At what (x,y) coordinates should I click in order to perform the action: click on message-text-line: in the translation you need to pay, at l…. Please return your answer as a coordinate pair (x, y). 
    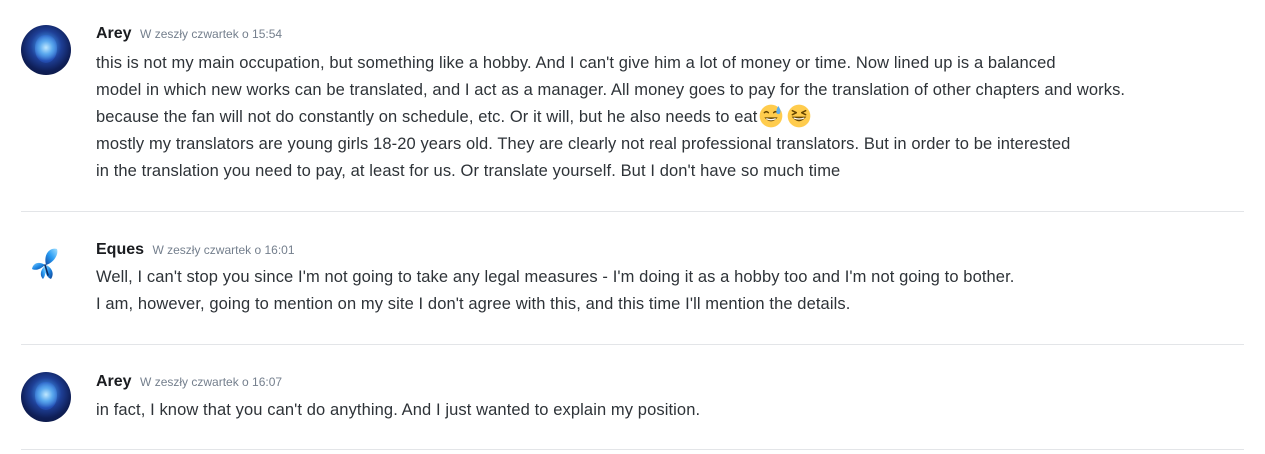
    Looking at the image, I should click on (468, 171).